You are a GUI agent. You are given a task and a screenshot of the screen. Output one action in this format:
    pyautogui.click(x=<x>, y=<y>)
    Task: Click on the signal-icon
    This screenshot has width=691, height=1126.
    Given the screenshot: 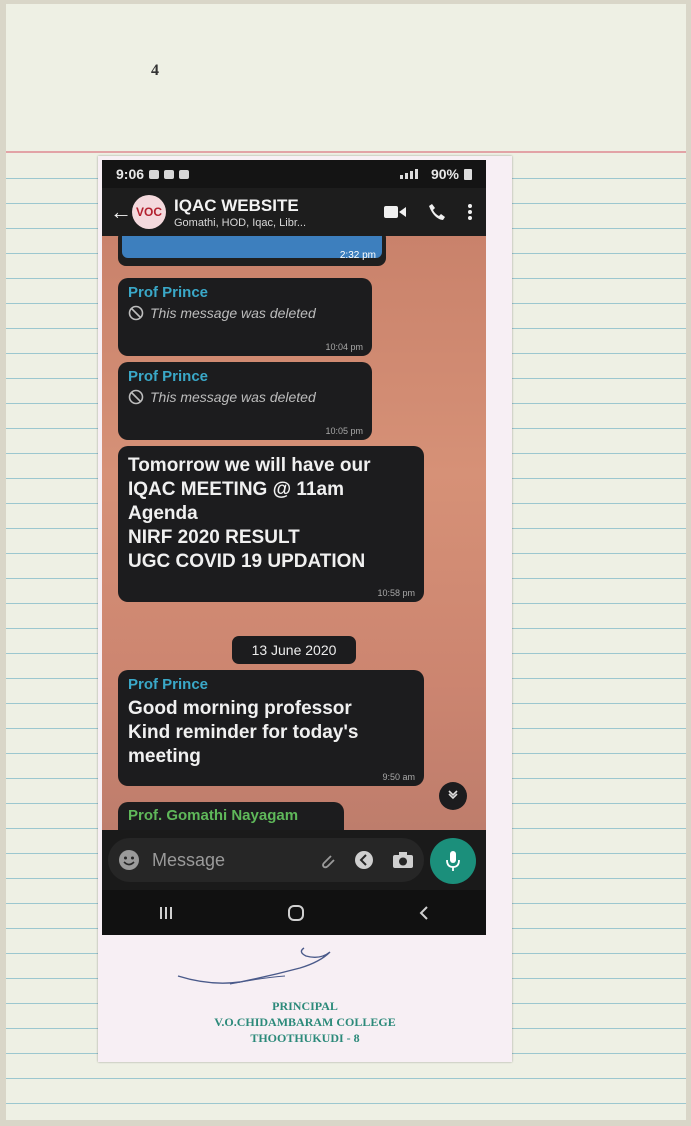 What is the action you would take?
    pyautogui.click(x=408, y=174)
    